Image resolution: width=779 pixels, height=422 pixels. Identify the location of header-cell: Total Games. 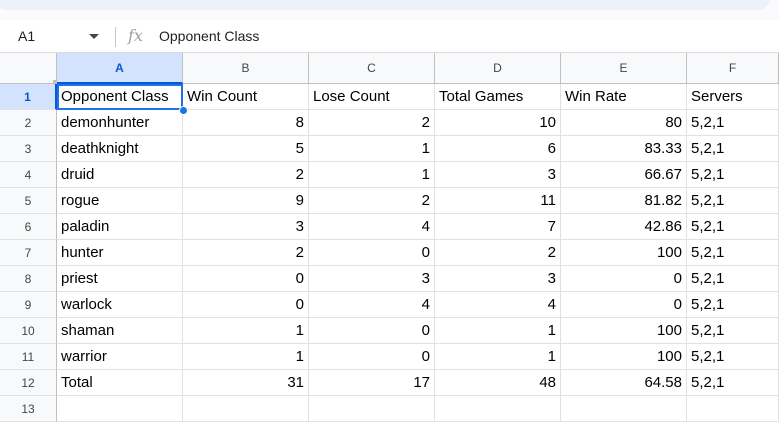
(498, 97).